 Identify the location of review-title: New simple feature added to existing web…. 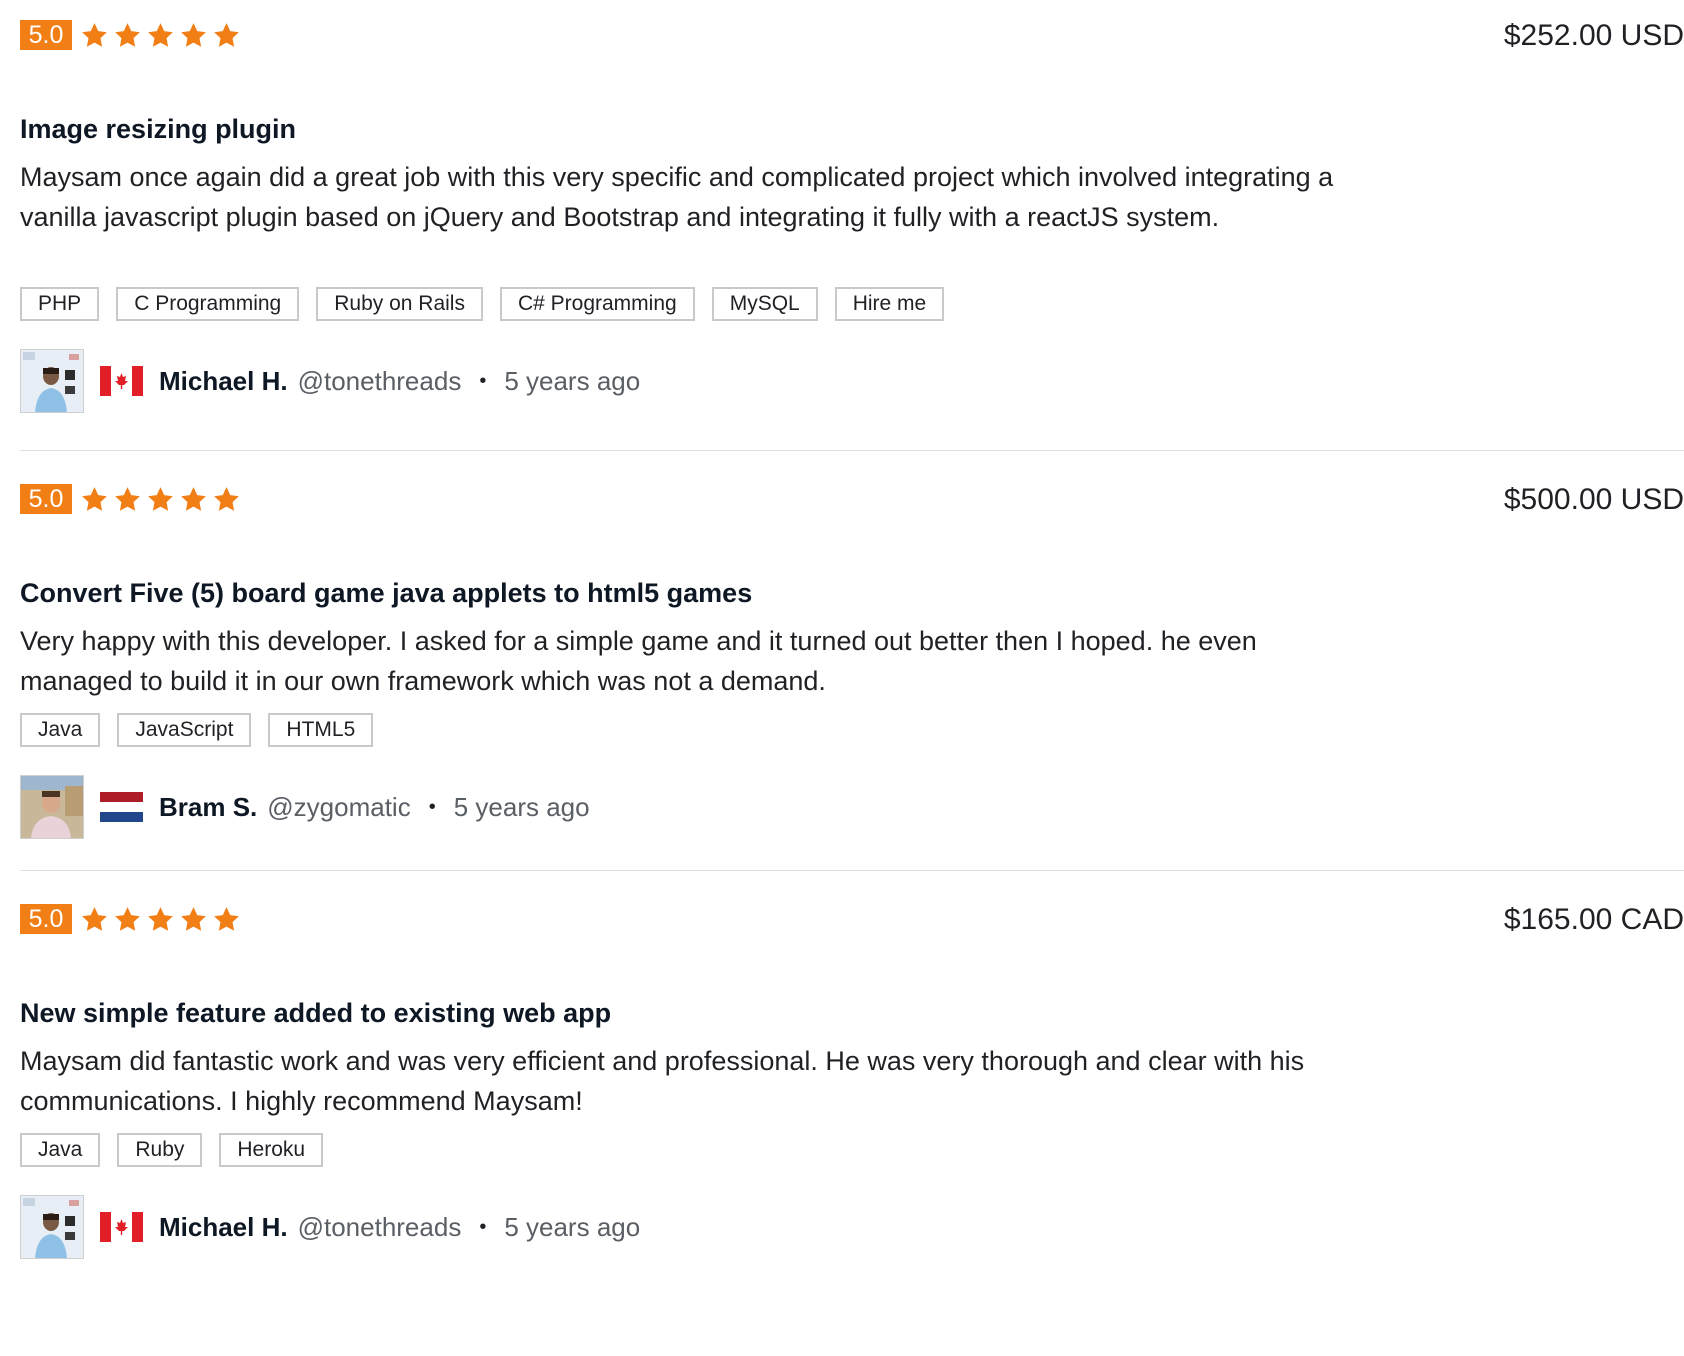
(316, 1013).